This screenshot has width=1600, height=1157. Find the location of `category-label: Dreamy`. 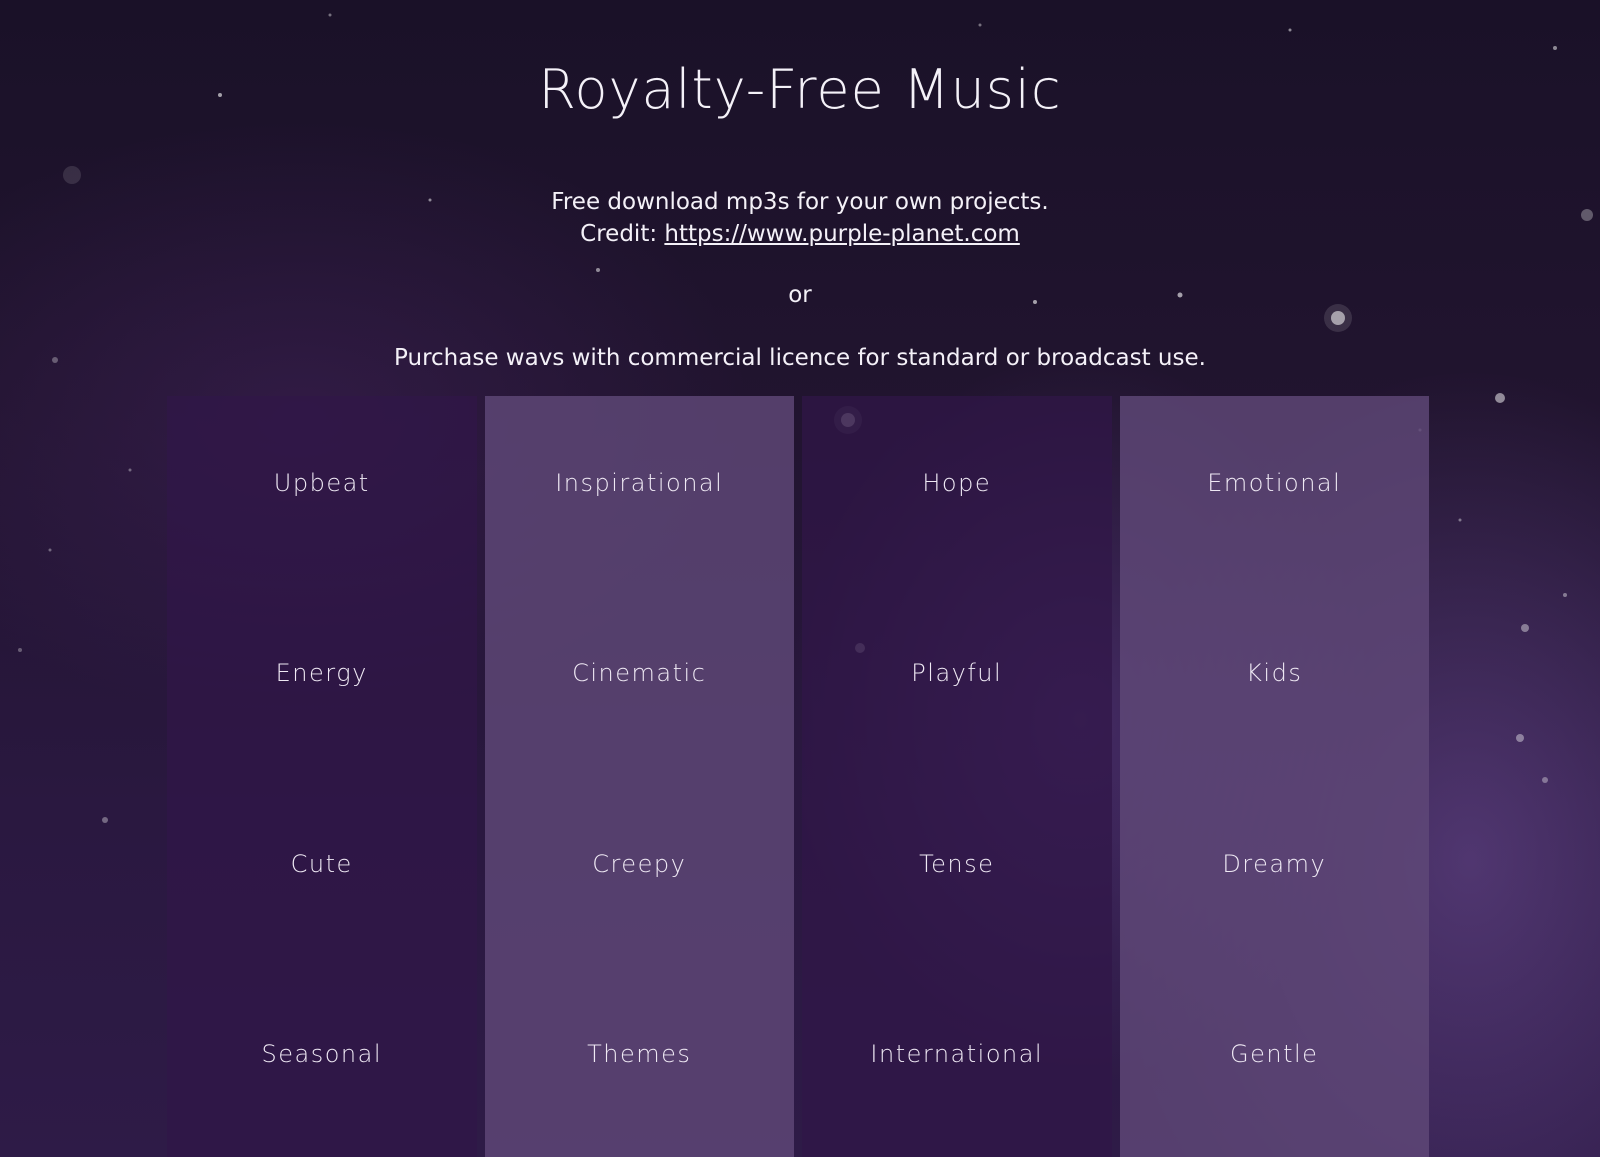

category-label: Dreamy is located at coordinates (1274, 863).